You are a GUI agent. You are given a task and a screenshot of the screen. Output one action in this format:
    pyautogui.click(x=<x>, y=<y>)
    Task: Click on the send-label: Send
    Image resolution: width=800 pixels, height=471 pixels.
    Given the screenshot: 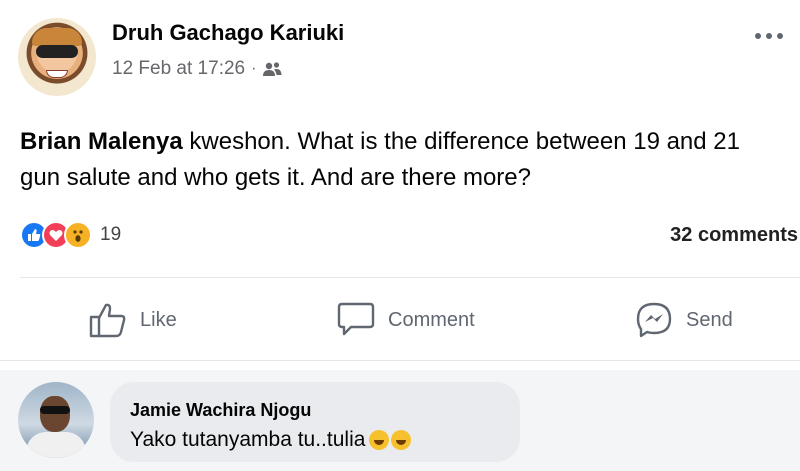 What is the action you would take?
    pyautogui.click(x=709, y=319)
    